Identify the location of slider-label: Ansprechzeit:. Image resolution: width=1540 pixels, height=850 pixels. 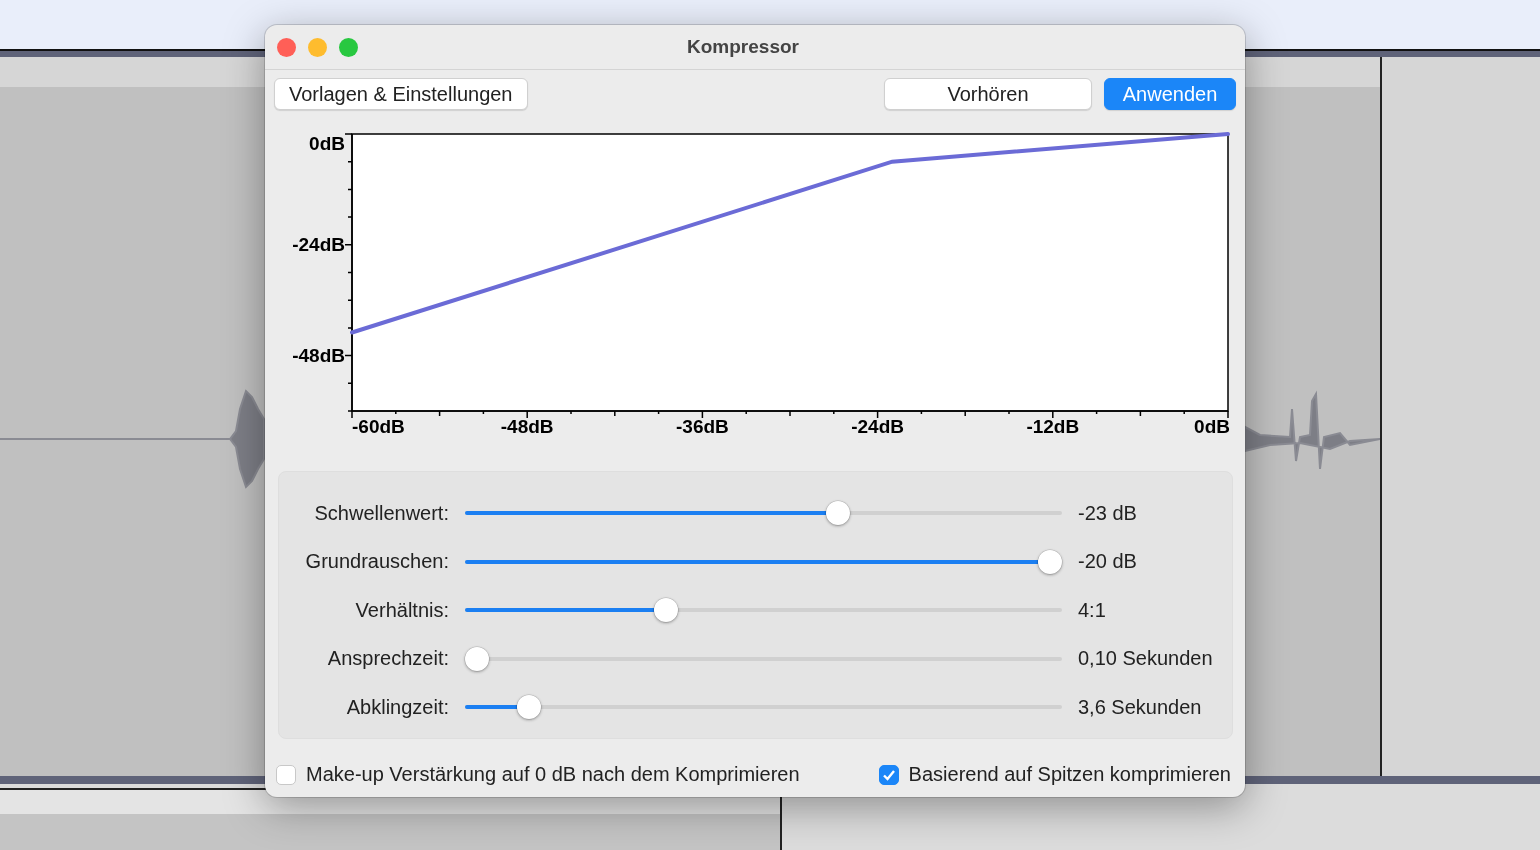
(387, 659).